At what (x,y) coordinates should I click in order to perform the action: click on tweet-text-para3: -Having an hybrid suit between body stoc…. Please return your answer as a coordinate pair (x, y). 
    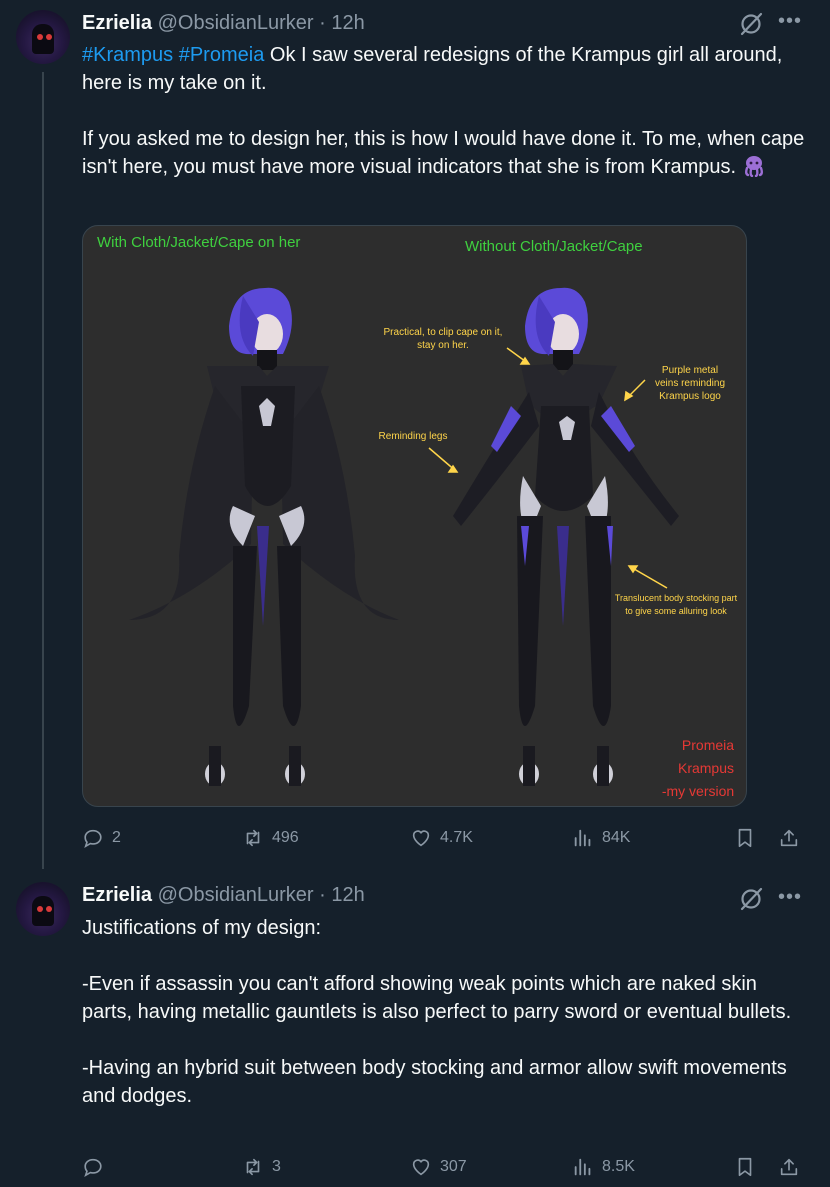
    Looking at the image, I should click on (434, 1082).